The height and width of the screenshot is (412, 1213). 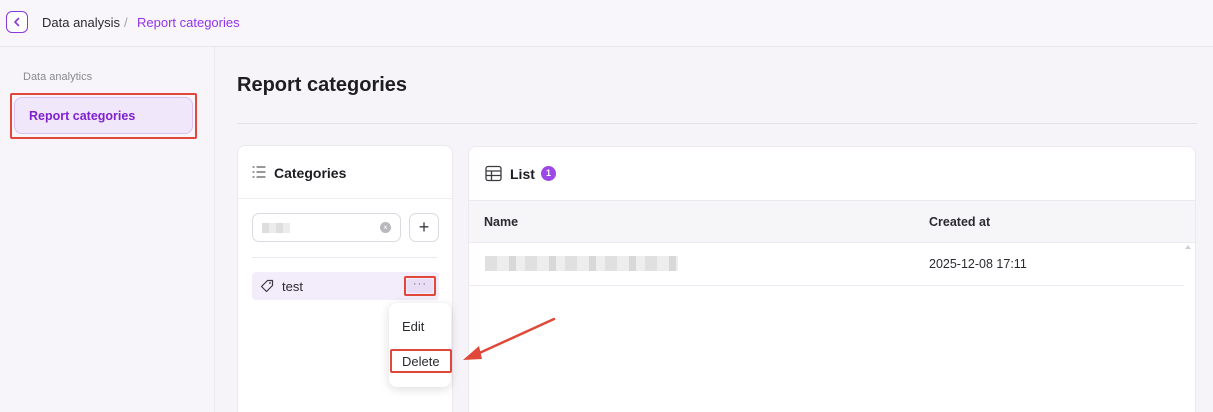 I want to click on top-bar: Data analysis / Report categories, so click(x=606, y=23).